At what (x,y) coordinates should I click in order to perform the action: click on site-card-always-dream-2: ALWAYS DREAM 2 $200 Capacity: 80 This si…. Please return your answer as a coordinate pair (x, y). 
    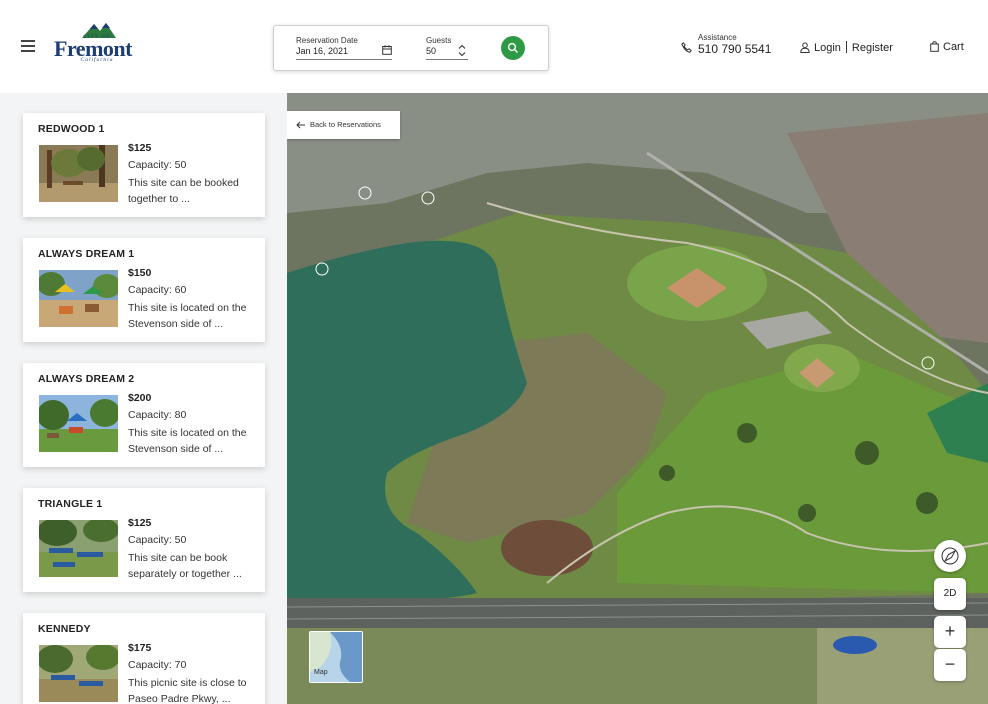
    Looking at the image, I should click on (144, 415).